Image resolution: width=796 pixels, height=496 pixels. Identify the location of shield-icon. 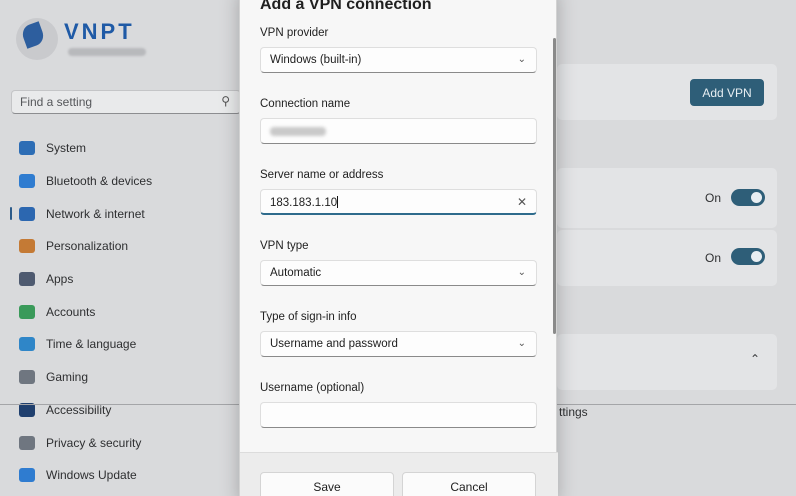
(27, 442).